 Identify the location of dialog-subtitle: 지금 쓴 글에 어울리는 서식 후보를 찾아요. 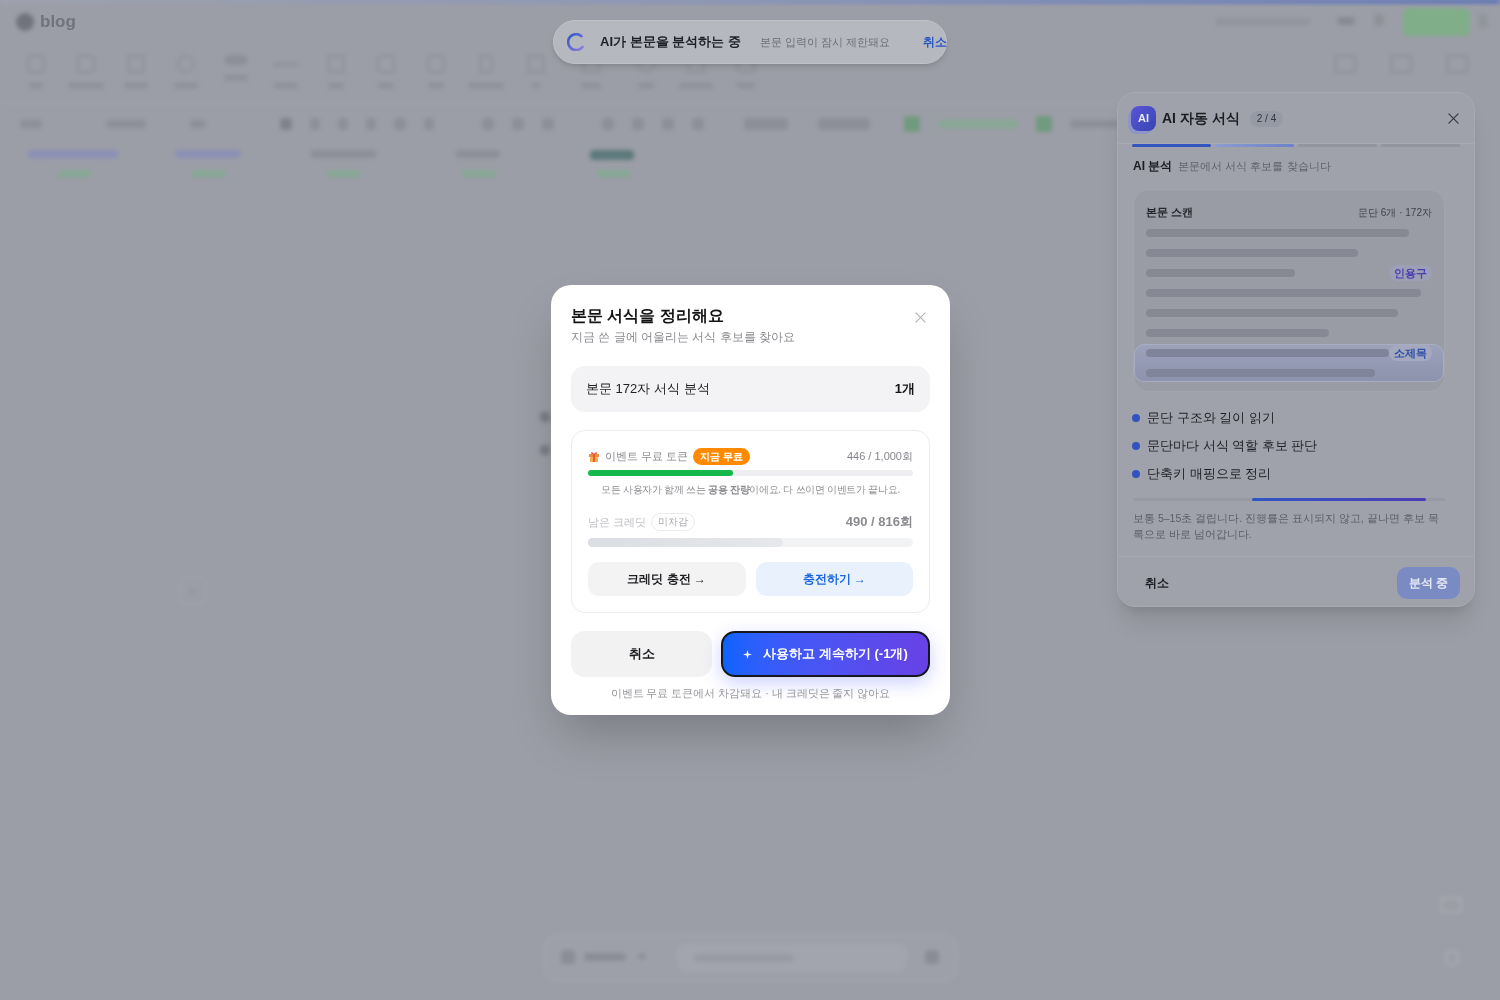
(683, 337).